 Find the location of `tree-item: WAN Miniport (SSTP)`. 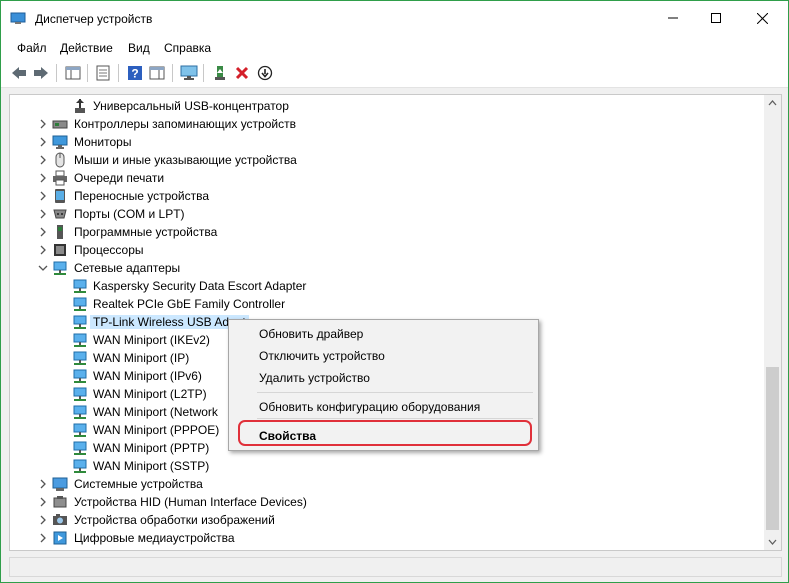

tree-item: WAN Miniport (SSTP) is located at coordinates (380, 466).